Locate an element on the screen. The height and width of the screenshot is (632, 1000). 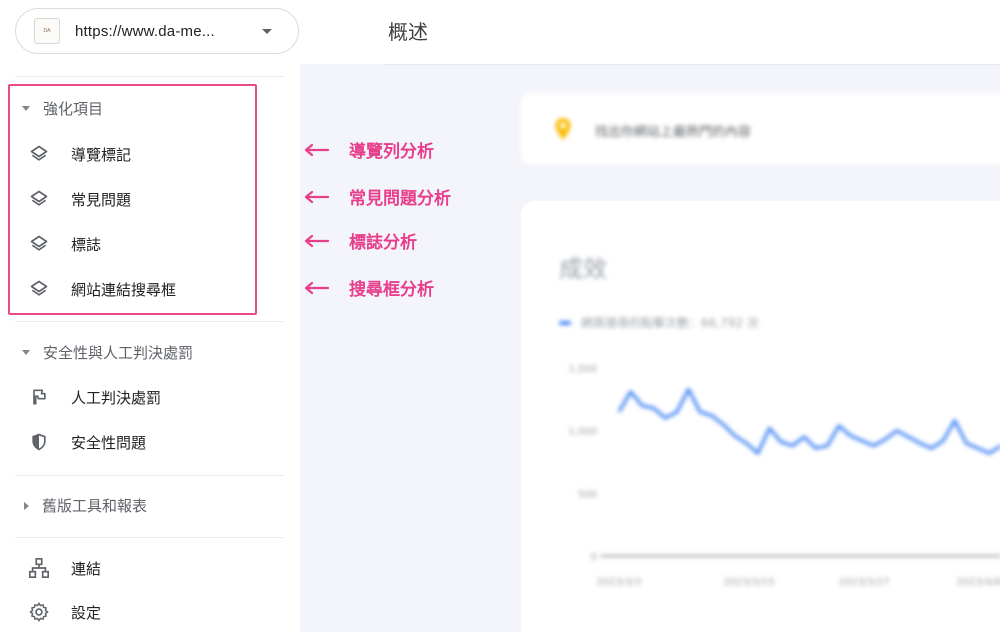
main-header: 概述 is located at coordinates (650, 32).